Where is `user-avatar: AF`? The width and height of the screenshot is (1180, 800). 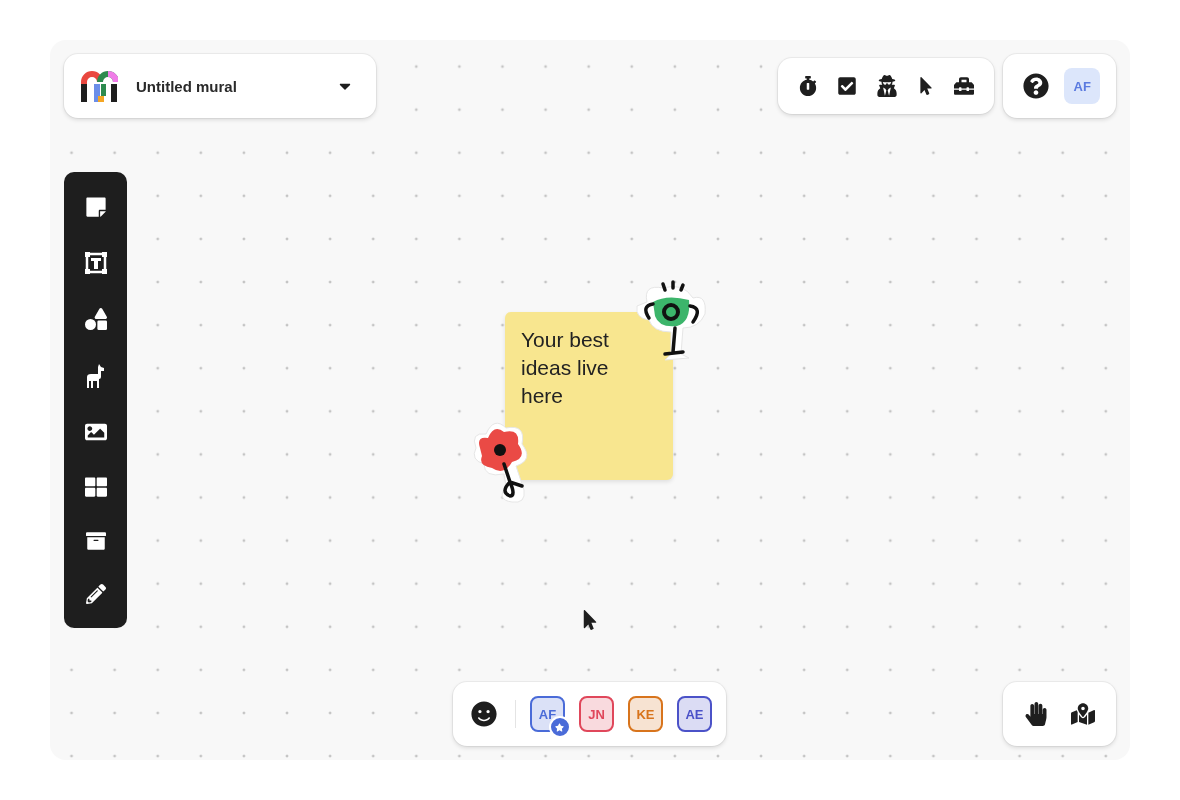
user-avatar: AF is located at coordinates (1082, 86).